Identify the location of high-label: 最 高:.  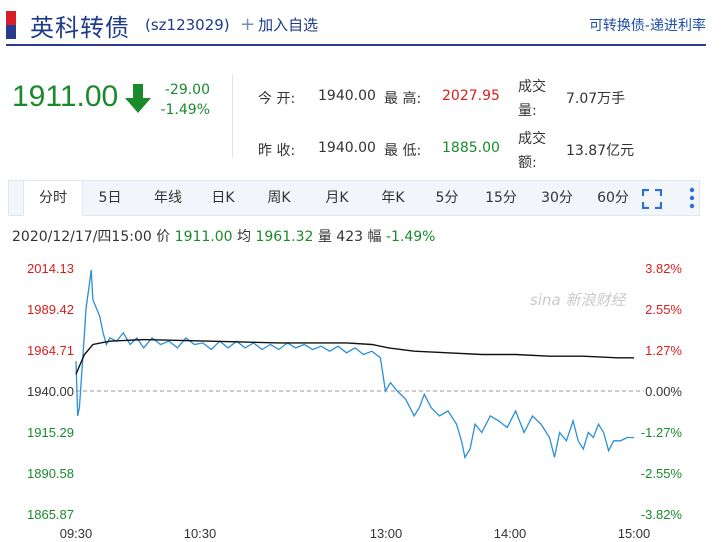
(403, 99).